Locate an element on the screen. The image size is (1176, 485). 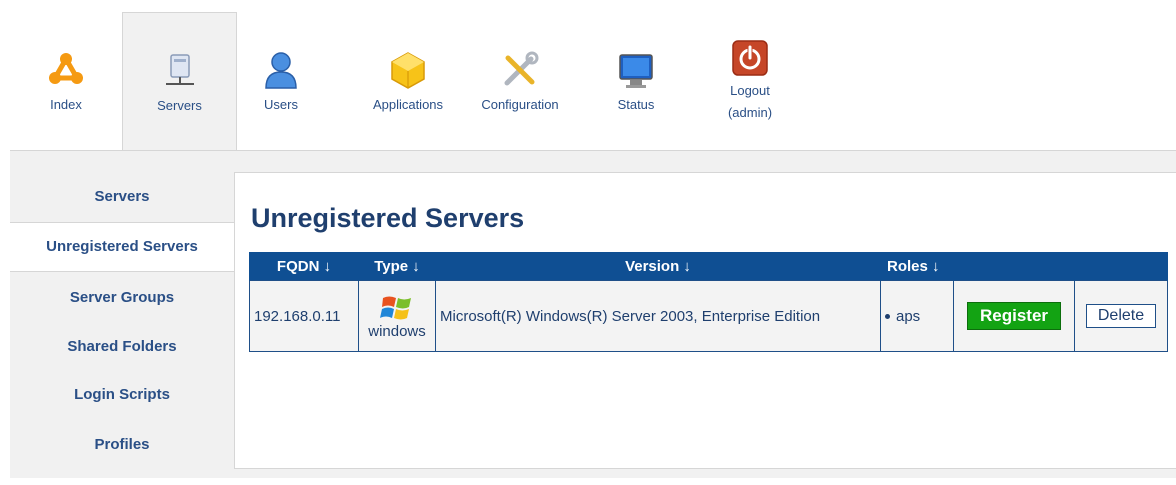
sidebar-item-unregistered-servers: Unregistered Servers is located at coordinates (122, 247).